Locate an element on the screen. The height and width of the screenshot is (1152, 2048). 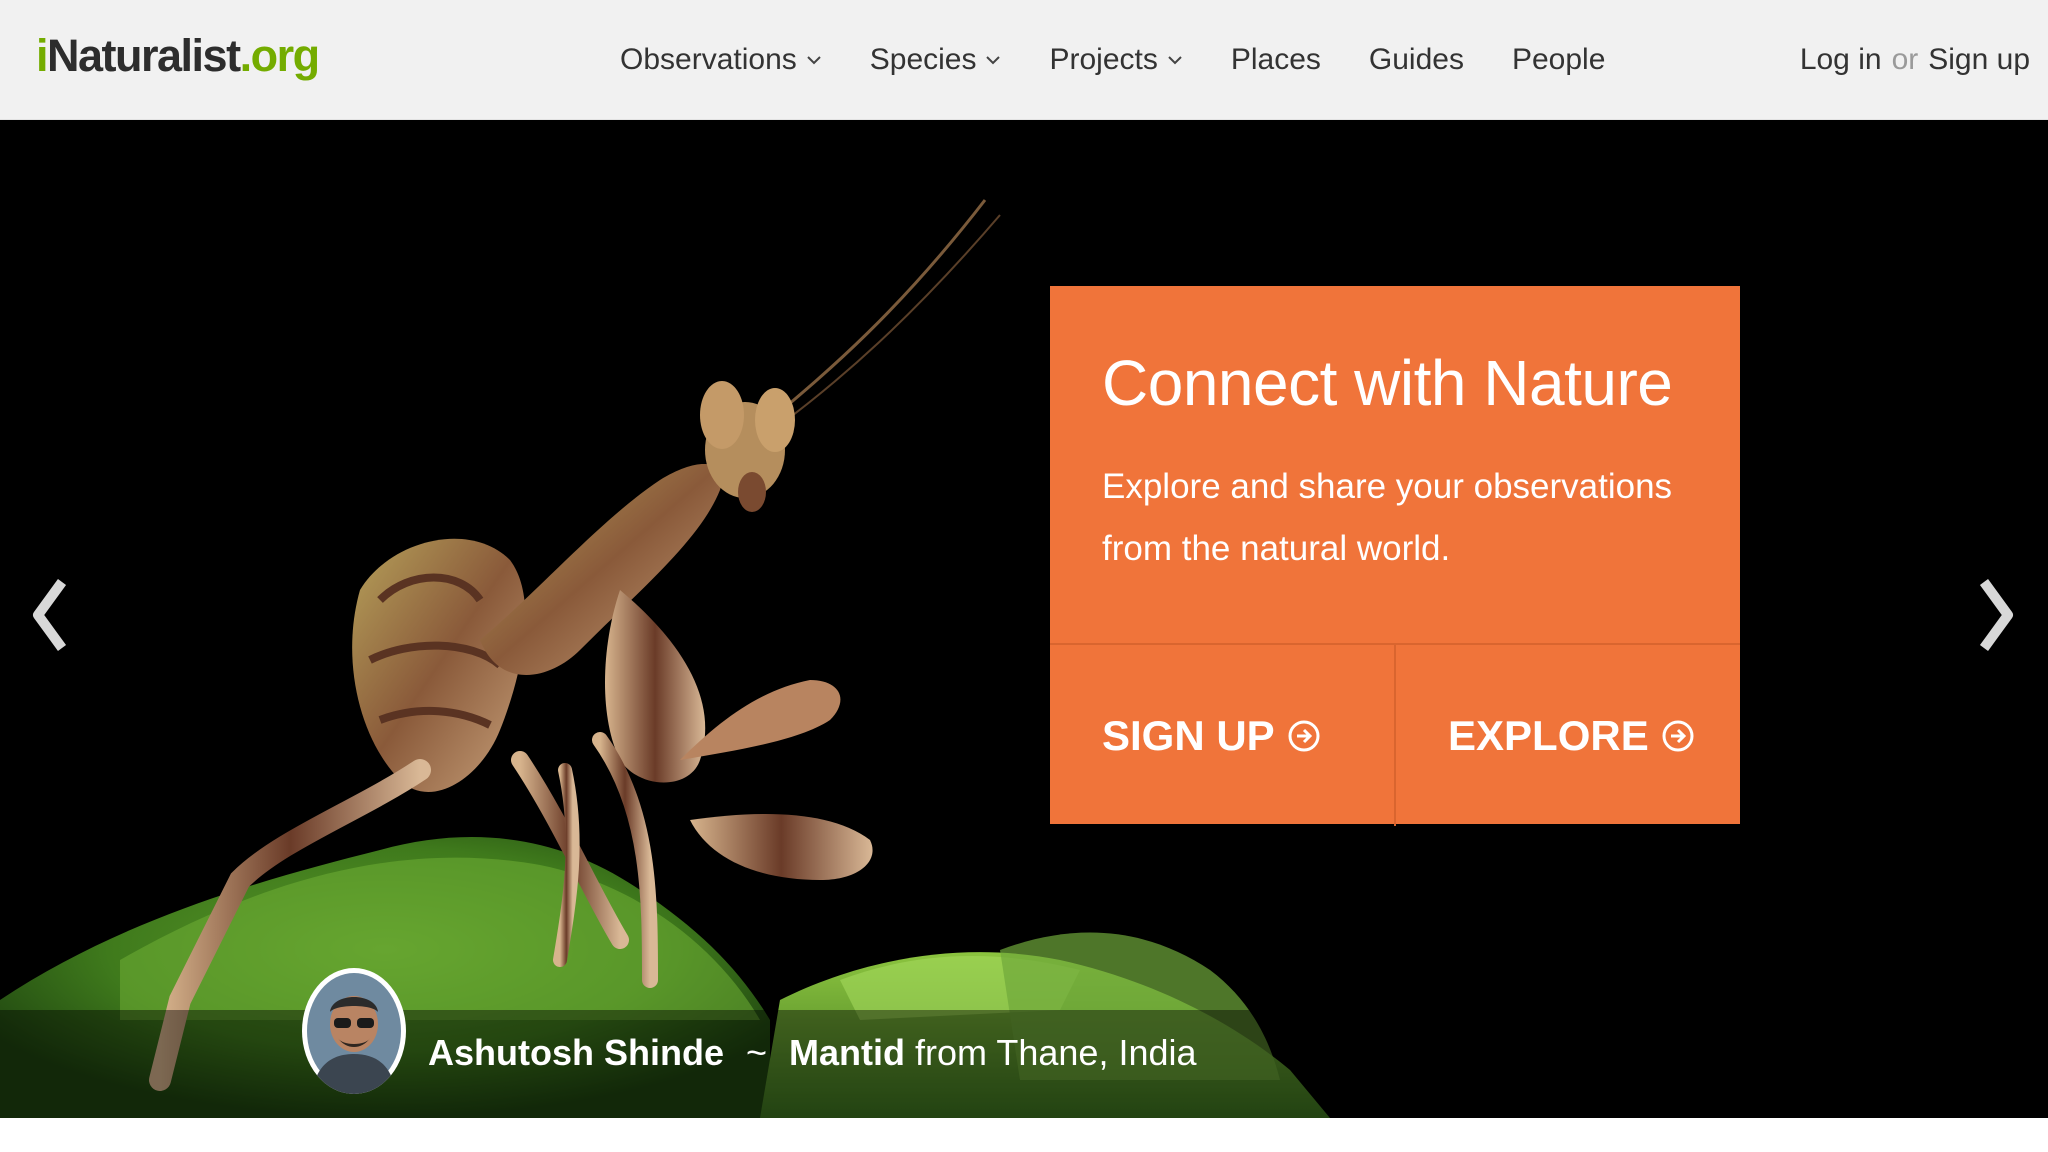
nav-places-label: Places is located at coordinates (1275, 59).